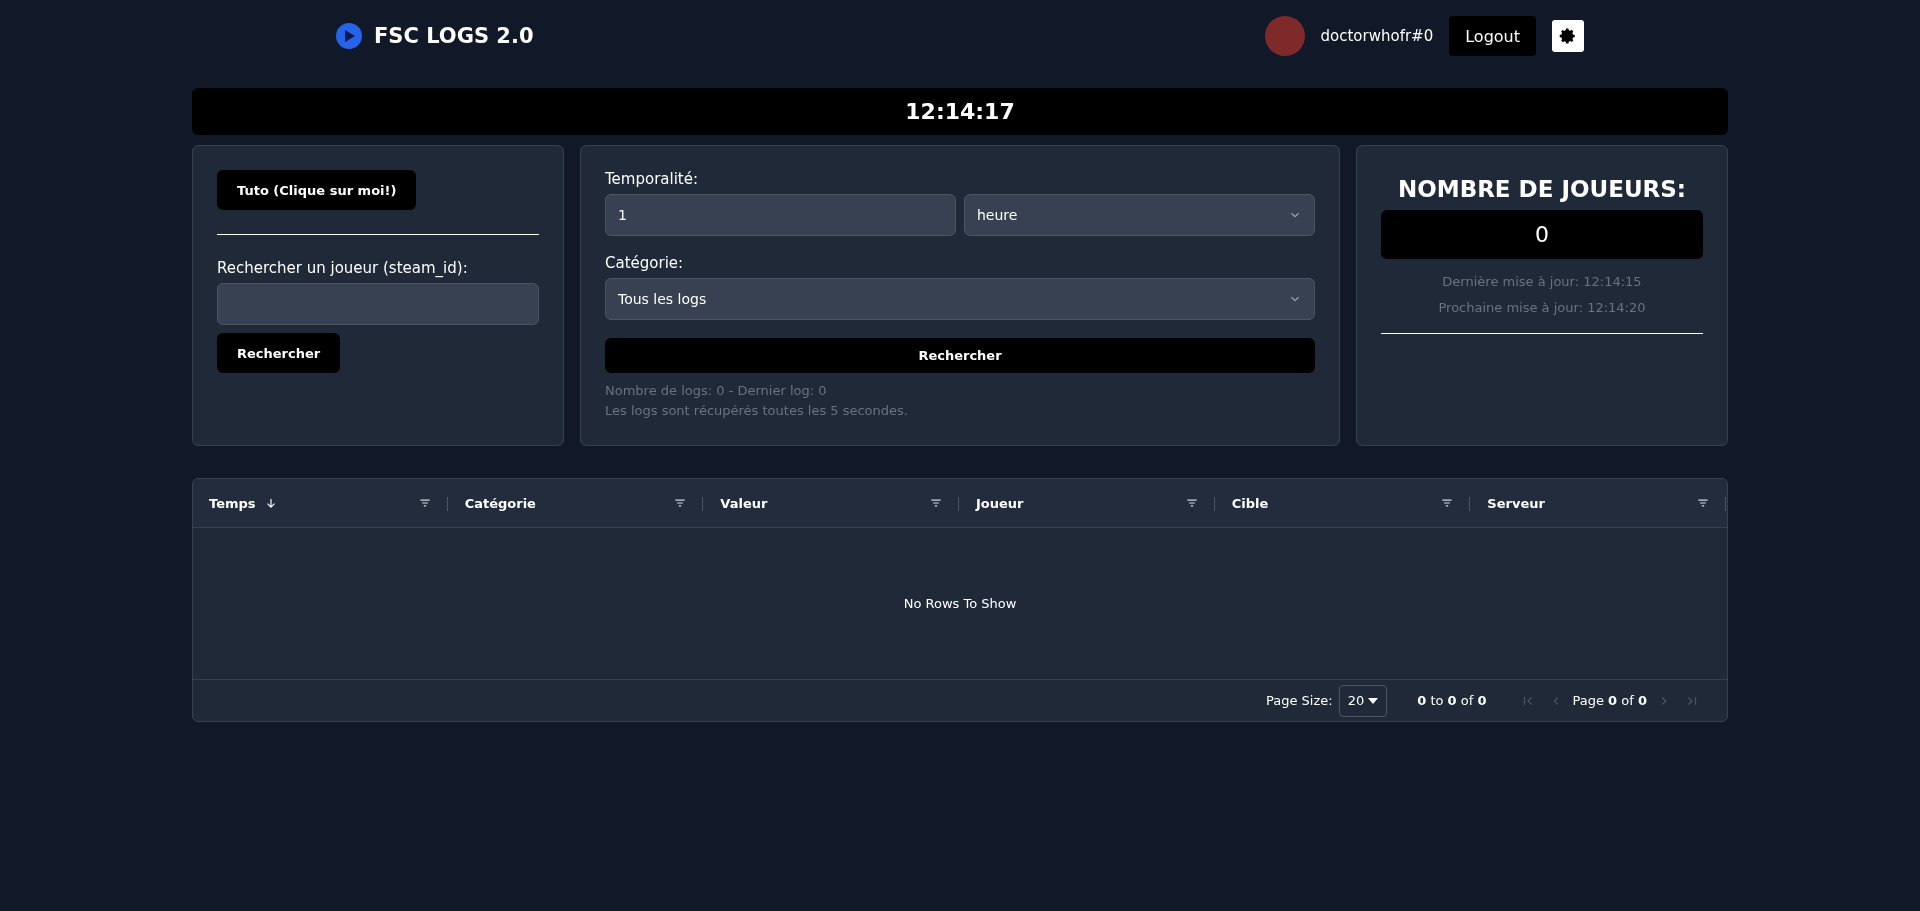 Image resolution: width=1920 pixels, height=911 pixels. I want to click on user-avatar, so click(1284, 36).